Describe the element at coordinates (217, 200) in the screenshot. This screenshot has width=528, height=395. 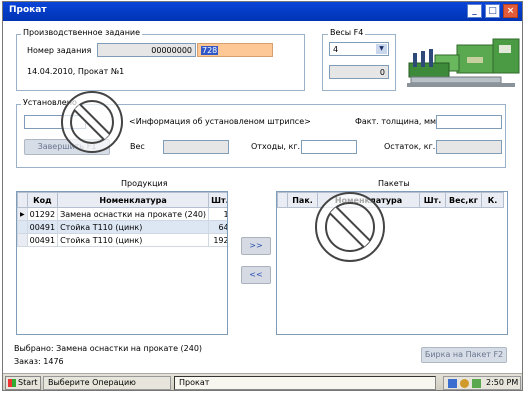
I see `products-col-qty: Шт.` at that location.